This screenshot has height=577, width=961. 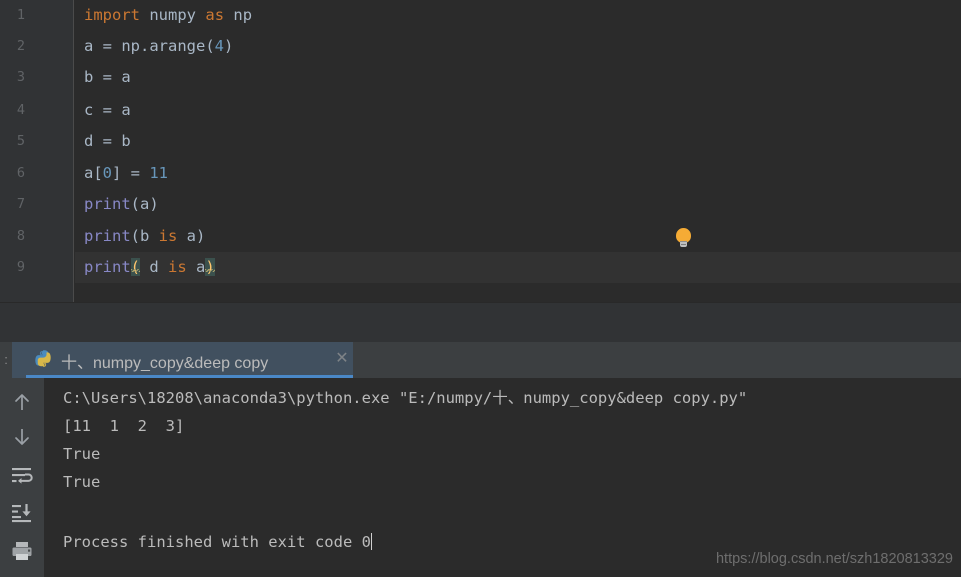 I want to click on code-line-6: a[0] = 11, so click(x=518, y=173).